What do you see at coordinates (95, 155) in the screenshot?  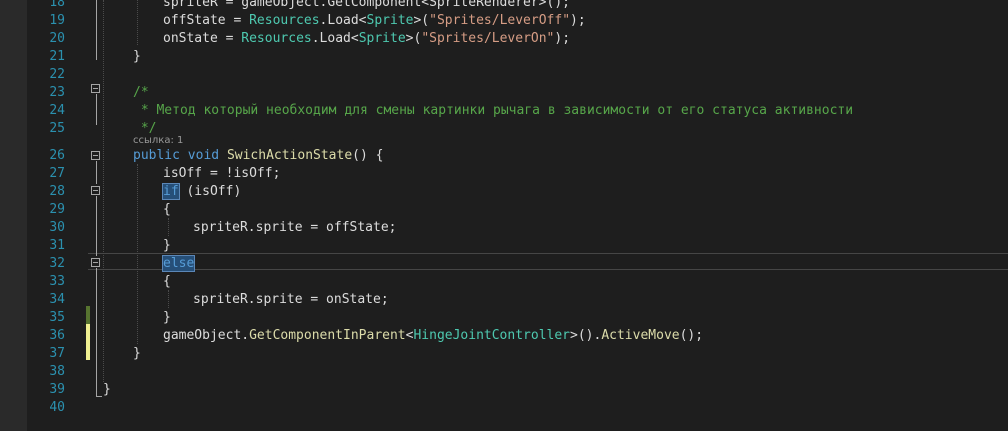 I see `collapse-method-icon` at bounding box center [95, 155].